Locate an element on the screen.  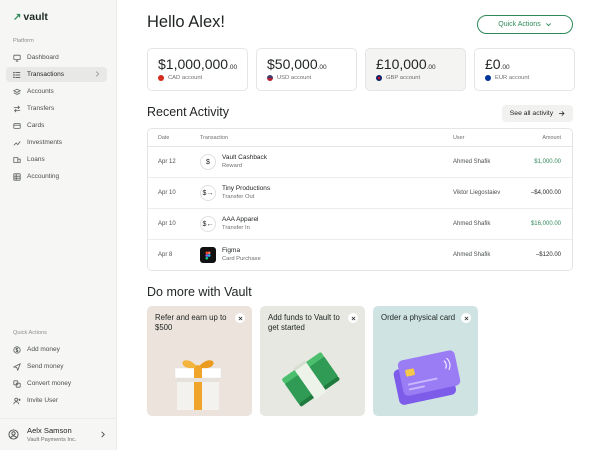
table-header: Date Transaction User Amount is located at coordinates (360, 138).